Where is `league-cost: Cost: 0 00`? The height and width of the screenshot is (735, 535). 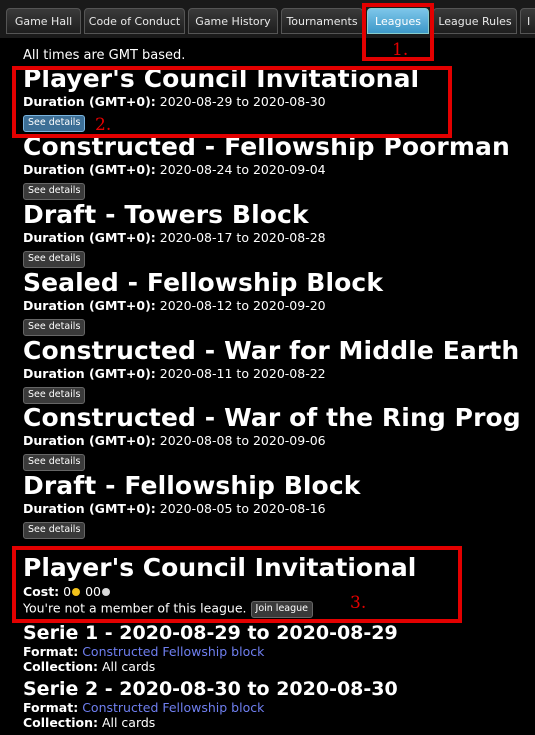
league-cost: Cost: 0 00 is located at coordinates (279, 591).